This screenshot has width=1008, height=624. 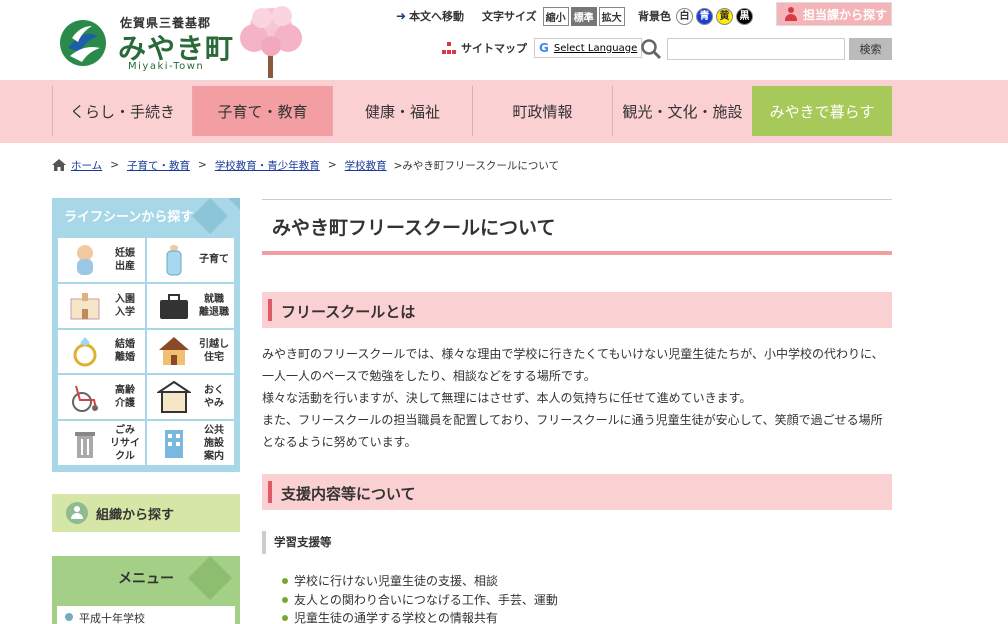 I want to click on life-scene-label: 引越し 住宅, so click(x=214, y=351).